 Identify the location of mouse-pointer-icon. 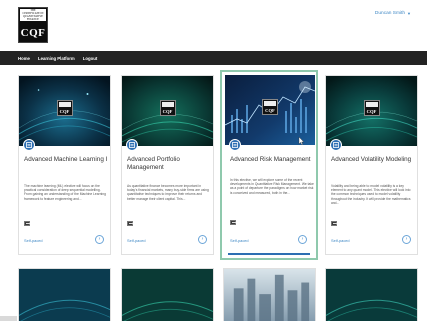
(301, 141).